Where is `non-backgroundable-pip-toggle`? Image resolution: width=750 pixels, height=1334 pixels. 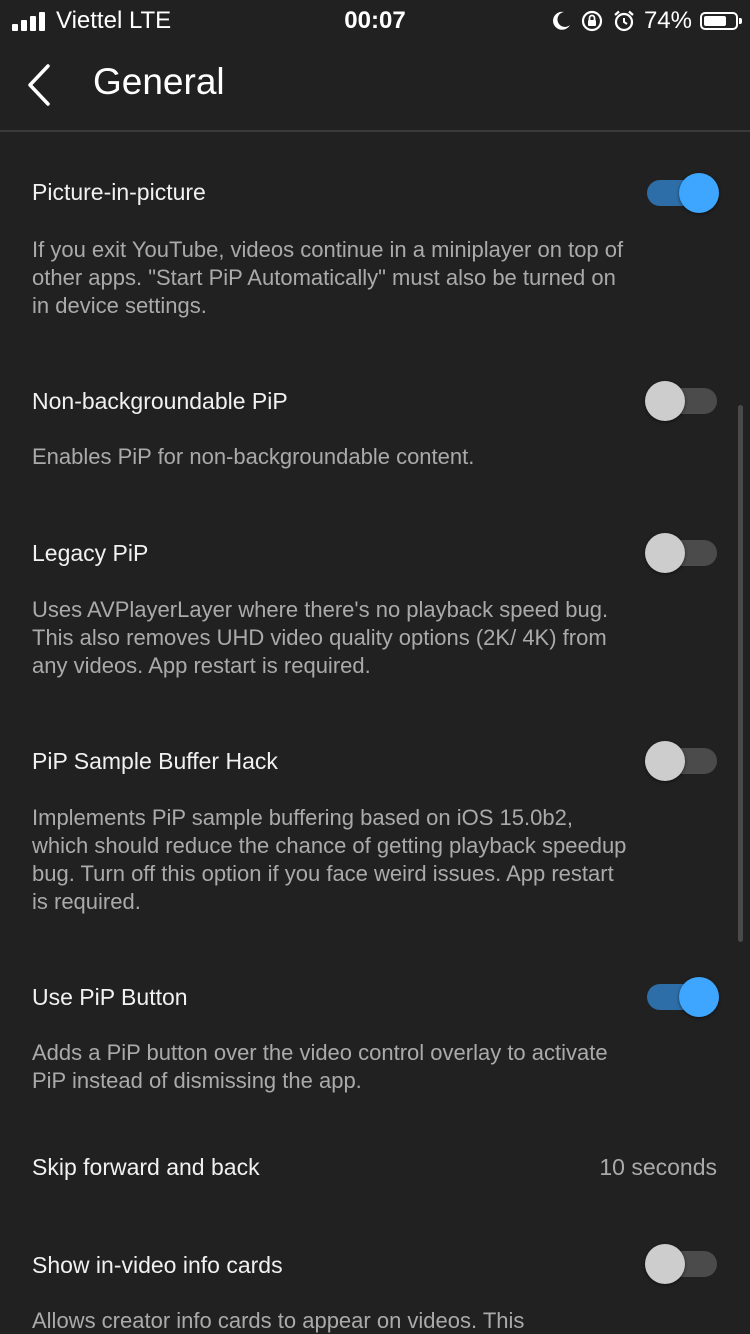
non-backgroundable-pip-toggle is located at coordinates (682, 401).